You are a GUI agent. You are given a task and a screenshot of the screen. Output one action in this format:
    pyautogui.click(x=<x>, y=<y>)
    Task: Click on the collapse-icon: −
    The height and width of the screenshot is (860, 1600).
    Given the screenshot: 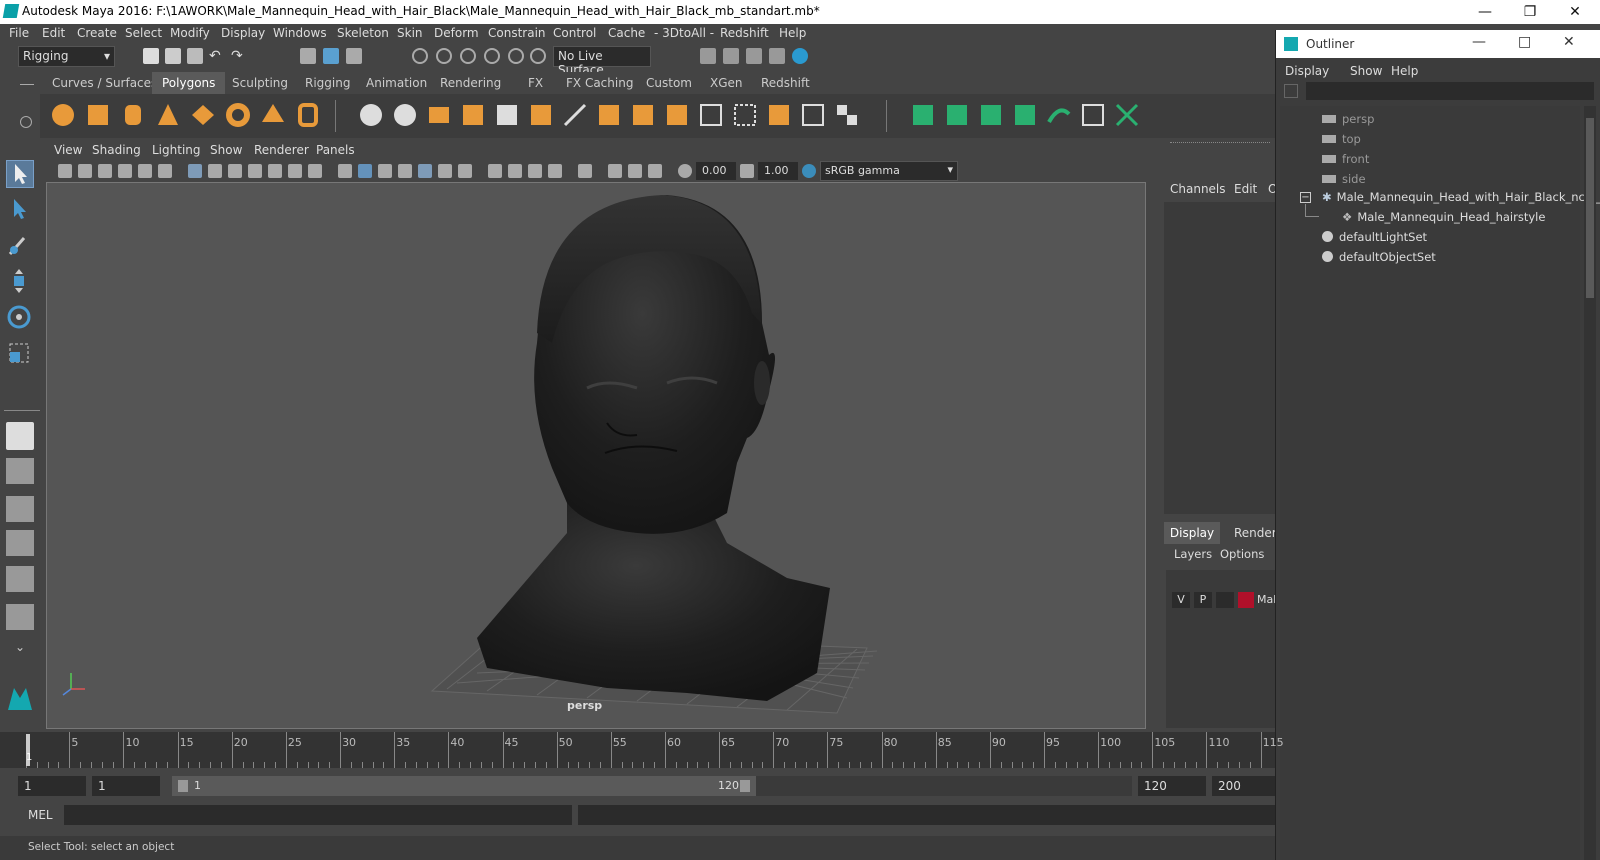 What is the action you would take?
    pyautogui.click(x=1305, y=197)
    